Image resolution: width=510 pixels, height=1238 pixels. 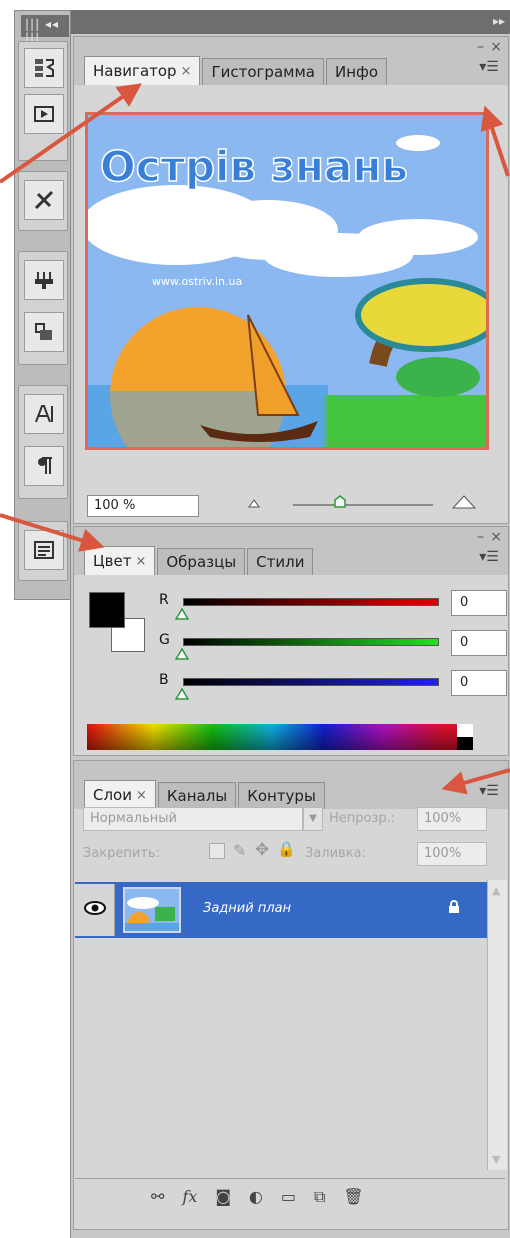 What do you see at coordinates (182, 653) in the screenshot?
I see `green-slider-thumb` at bounding box center [182, 653].